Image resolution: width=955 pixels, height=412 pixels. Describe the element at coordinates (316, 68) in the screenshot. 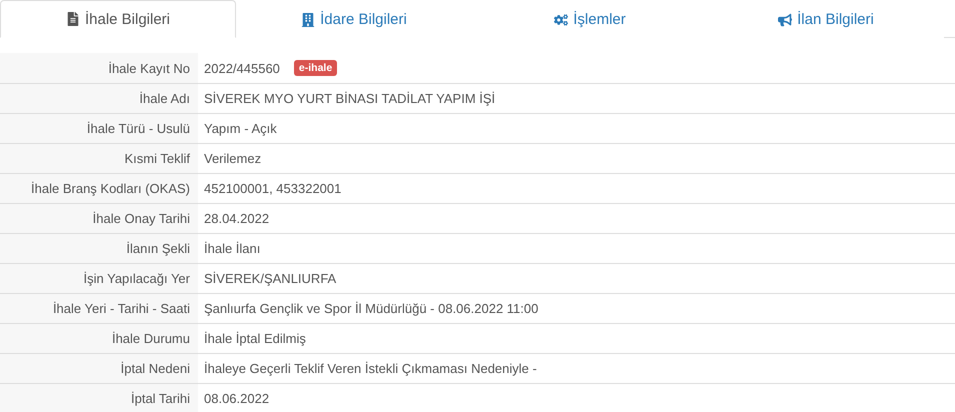

I see `tag: e-ihale` at that location.